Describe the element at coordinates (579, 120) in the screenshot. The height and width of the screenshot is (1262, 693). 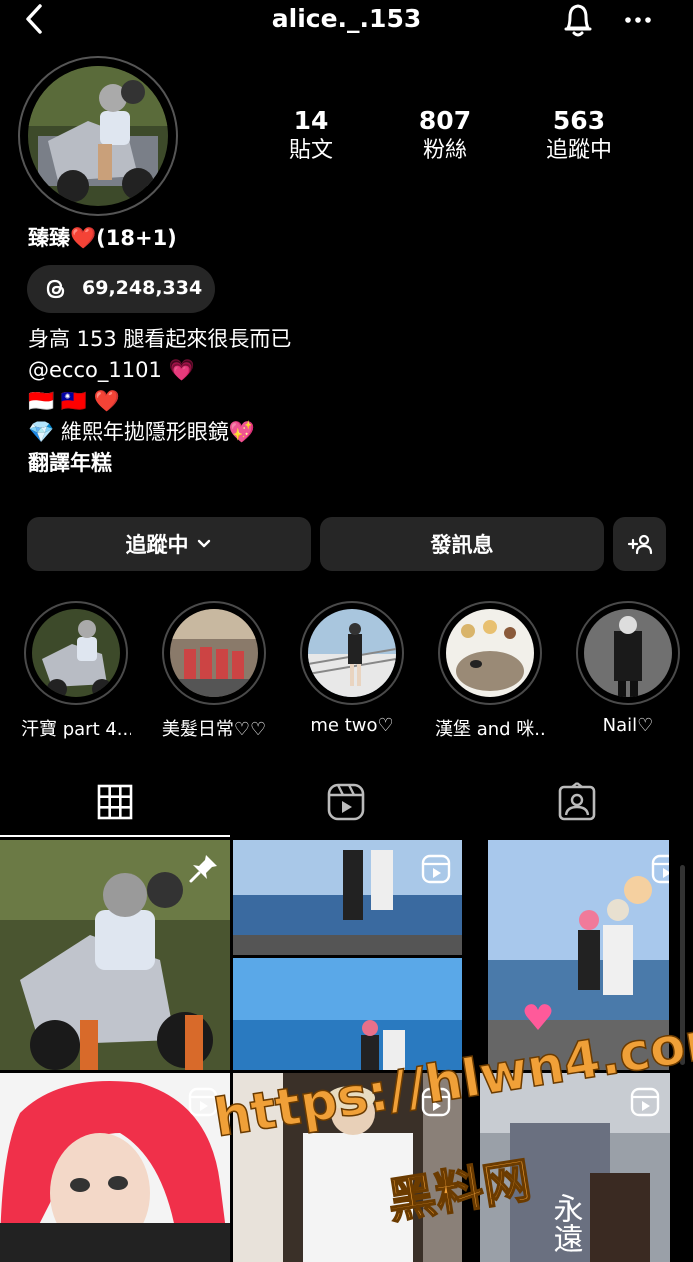
I see `stat-following-count: 563` at that location.